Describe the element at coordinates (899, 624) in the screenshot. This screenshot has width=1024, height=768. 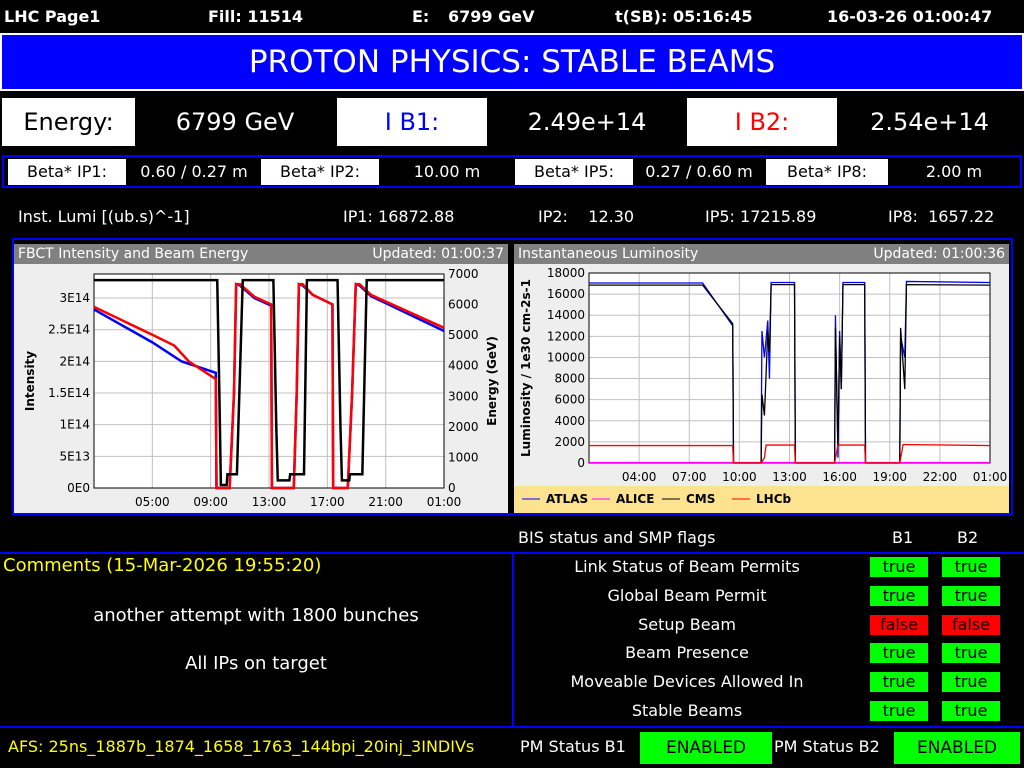
I see `flag-b1-value: false` at that location.